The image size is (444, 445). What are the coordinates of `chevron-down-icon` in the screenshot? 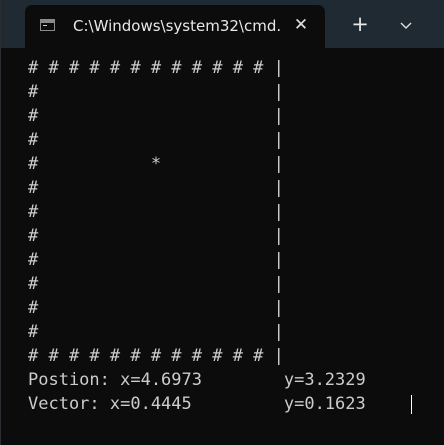 It's located at (406, 25).